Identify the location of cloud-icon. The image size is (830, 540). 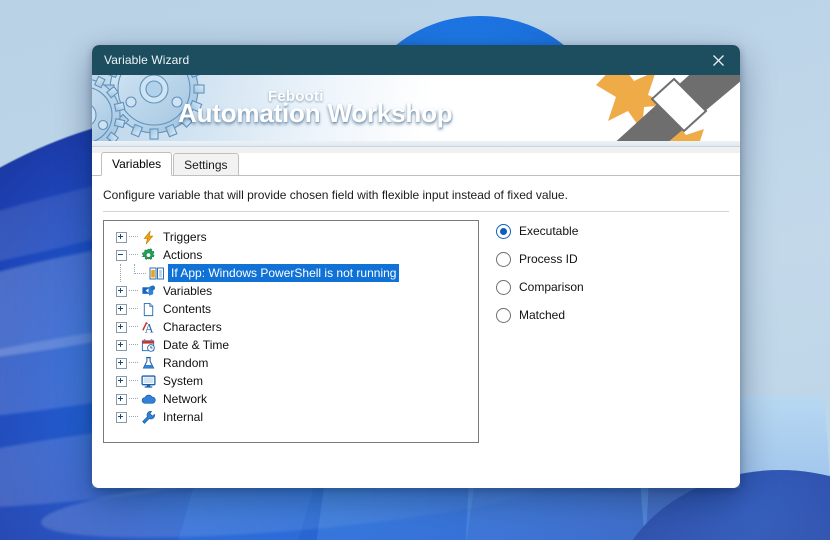
(148, 399).